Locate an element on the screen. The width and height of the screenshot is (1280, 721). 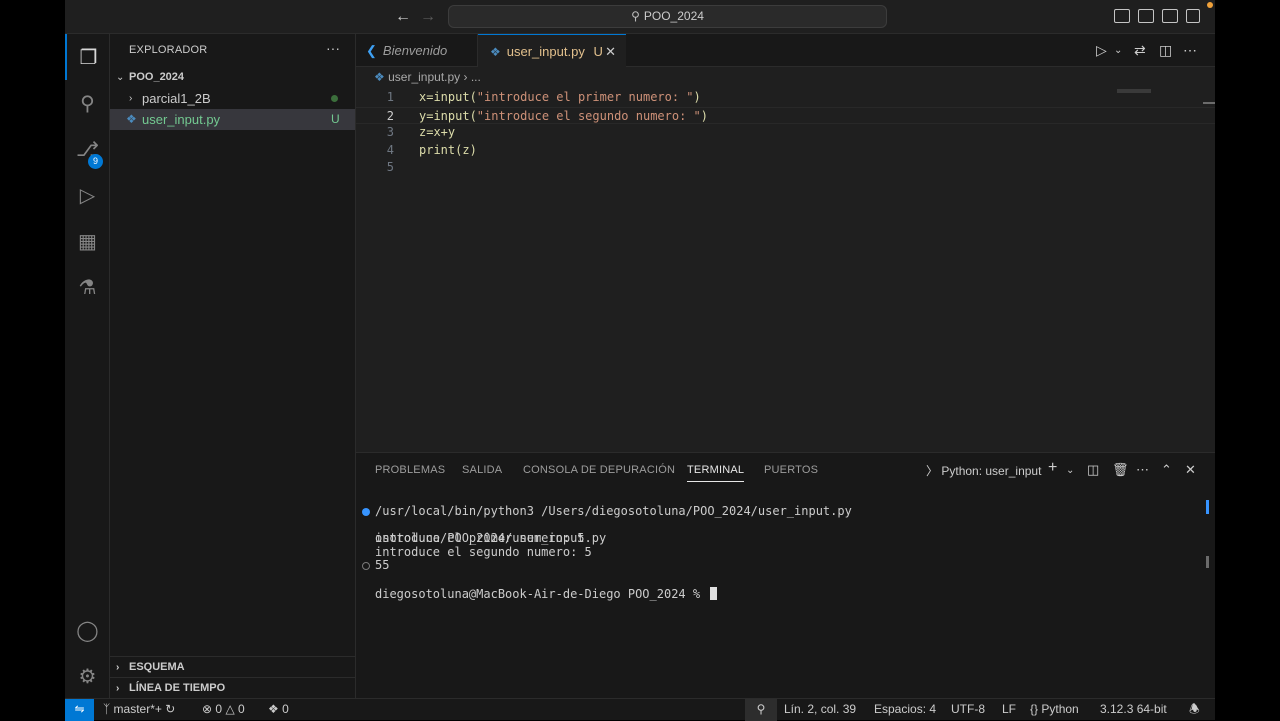
end-of-line: LF is located at coordinates (1009, 709).